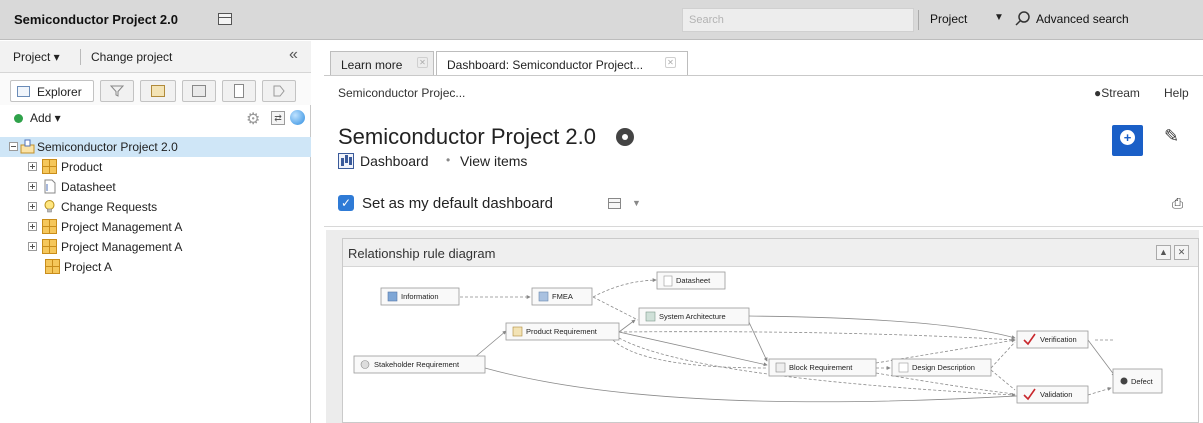  What do you see at coordinates (346, 161) in the screenshot?
I see `dashboard-icon` at bounding box center [346, 161].